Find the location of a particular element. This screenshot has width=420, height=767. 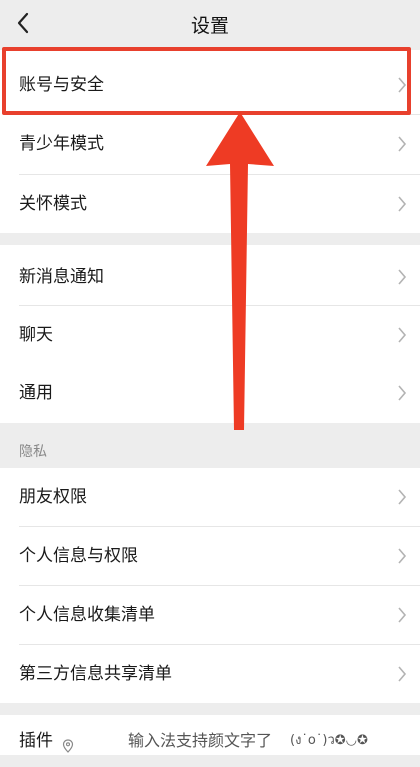

settings-item-label: 新消息通知 is located at coordinates (61, 277).